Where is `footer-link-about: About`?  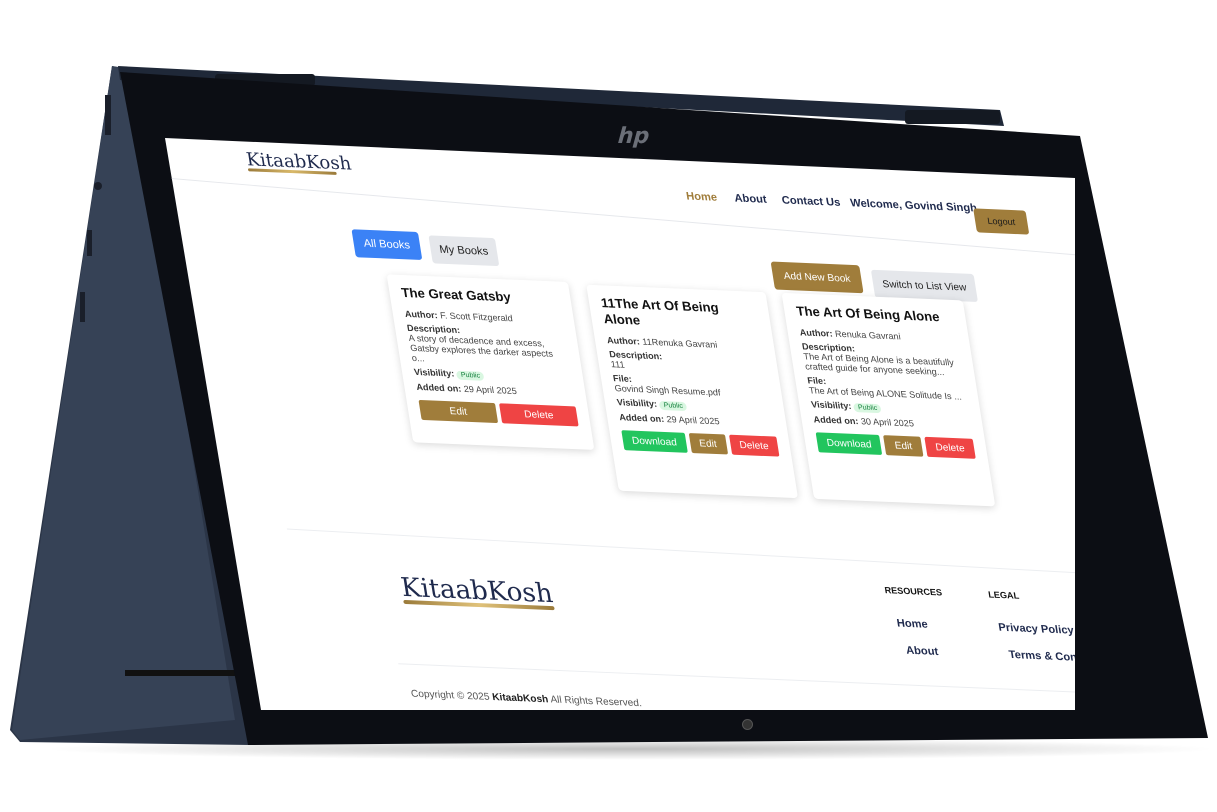 footer-link-about: About is located at coordinates (922, 651).